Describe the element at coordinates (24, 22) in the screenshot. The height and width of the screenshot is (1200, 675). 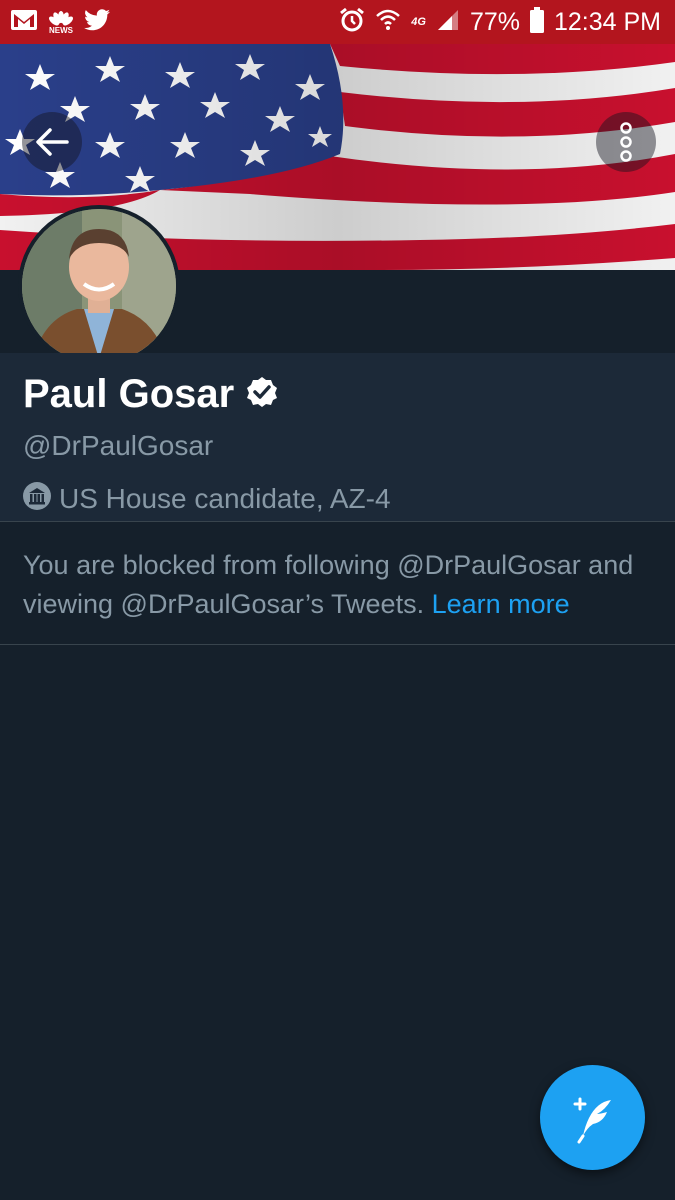
I see `gmail-icon` at that location.